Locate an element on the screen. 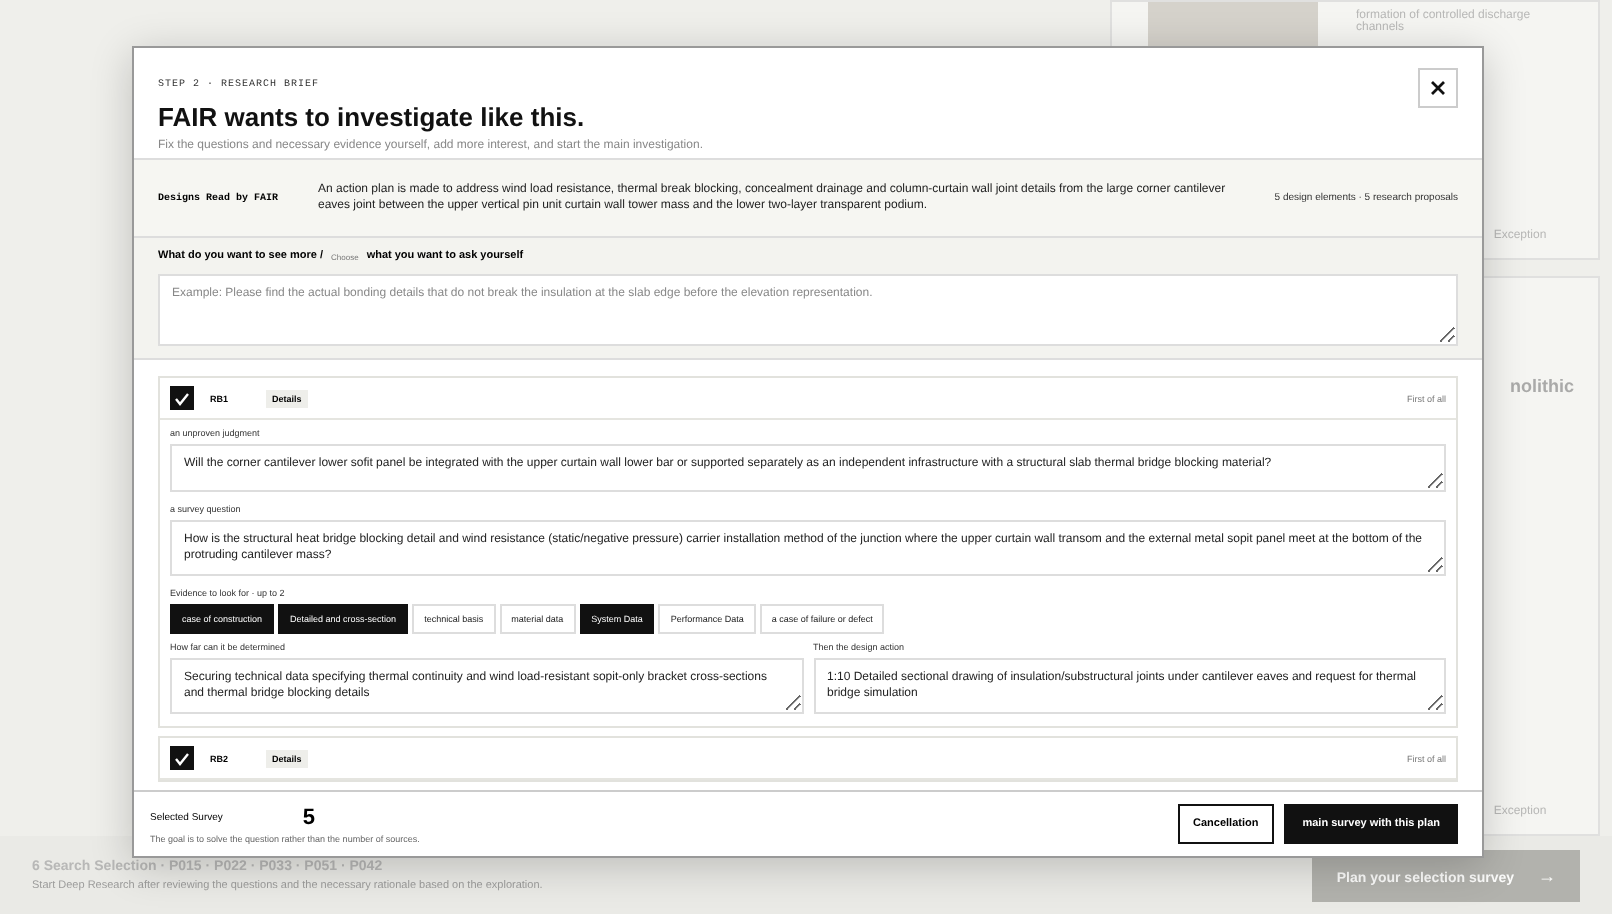  close-icon is located at coordinates (1438, 88).